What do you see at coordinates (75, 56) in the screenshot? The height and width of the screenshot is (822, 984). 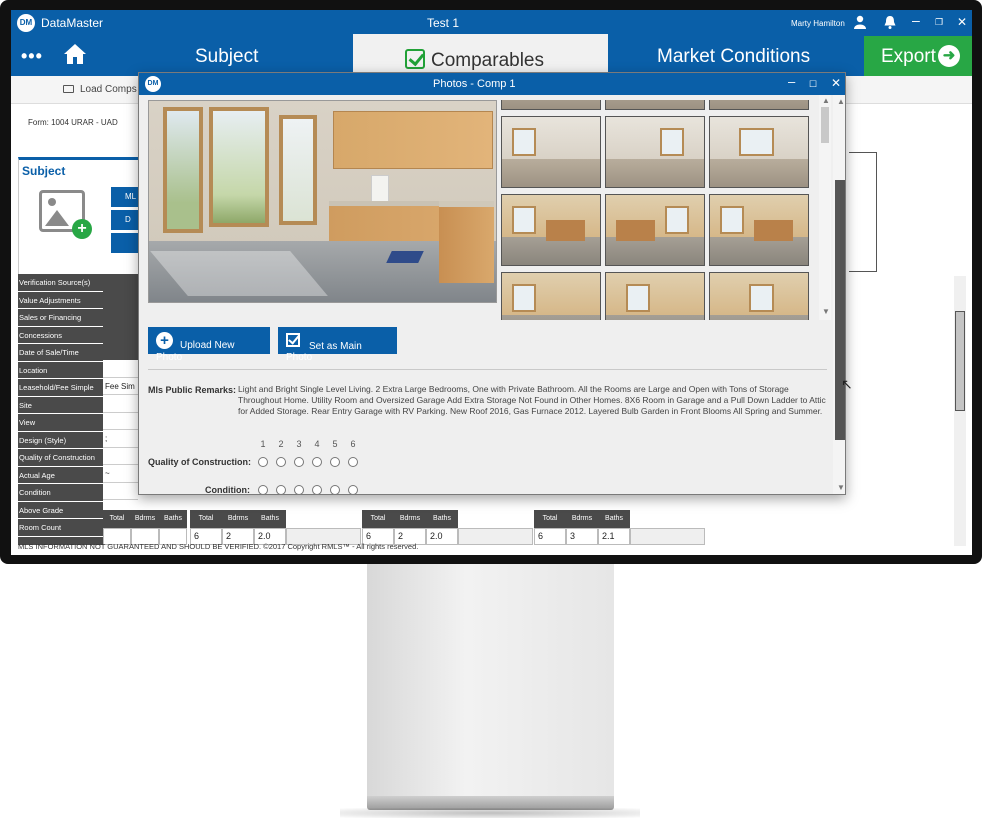 I see `home-icon` at bounding box center [75, 56].